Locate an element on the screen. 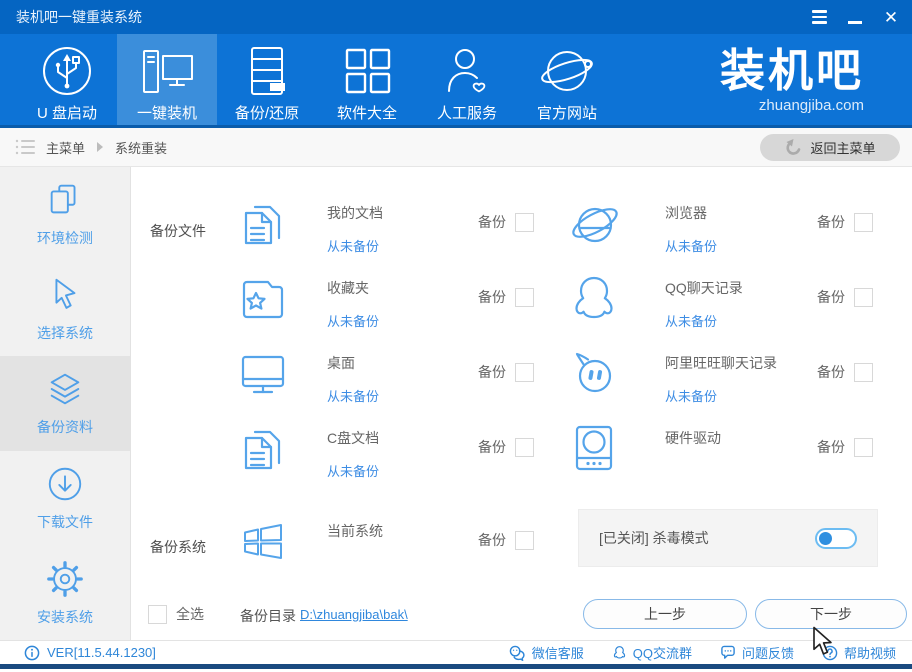 Image resolution: width=912 pixels, height=672 pixels. antivirus-mode-label: [已关闭] 杀毒模式 is located at coordinates (654, 538).